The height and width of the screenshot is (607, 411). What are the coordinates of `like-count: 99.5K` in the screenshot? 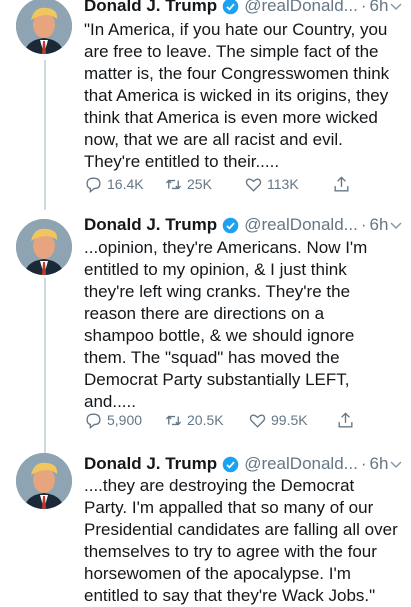 It's located at (289, 420).